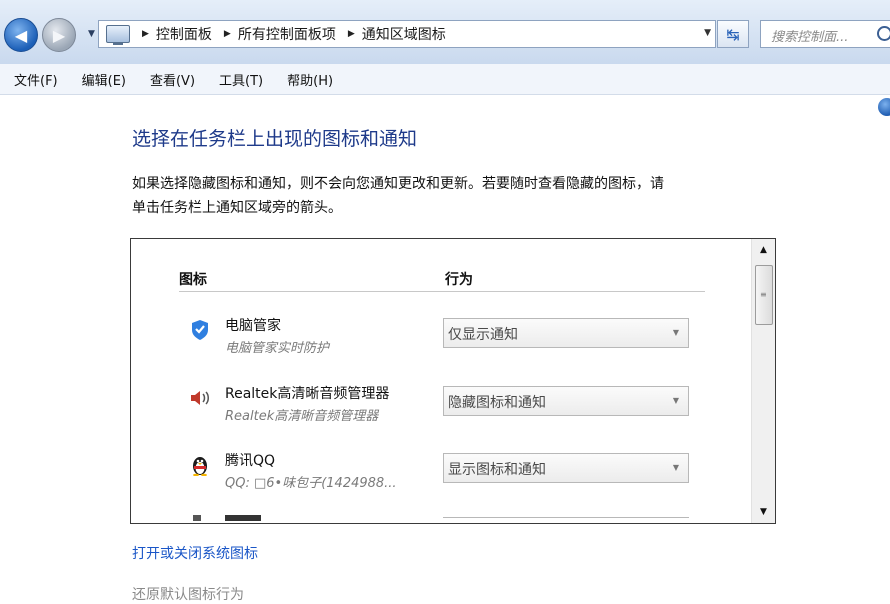 The image size is (890, 604). I want to click on scrollbar-thumb: ≡, so click(764, 295).